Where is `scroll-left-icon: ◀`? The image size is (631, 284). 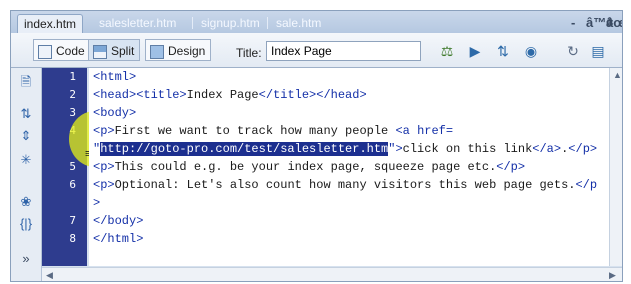 scroll-left-icon: ◀ is located at coordinates (49, 275).